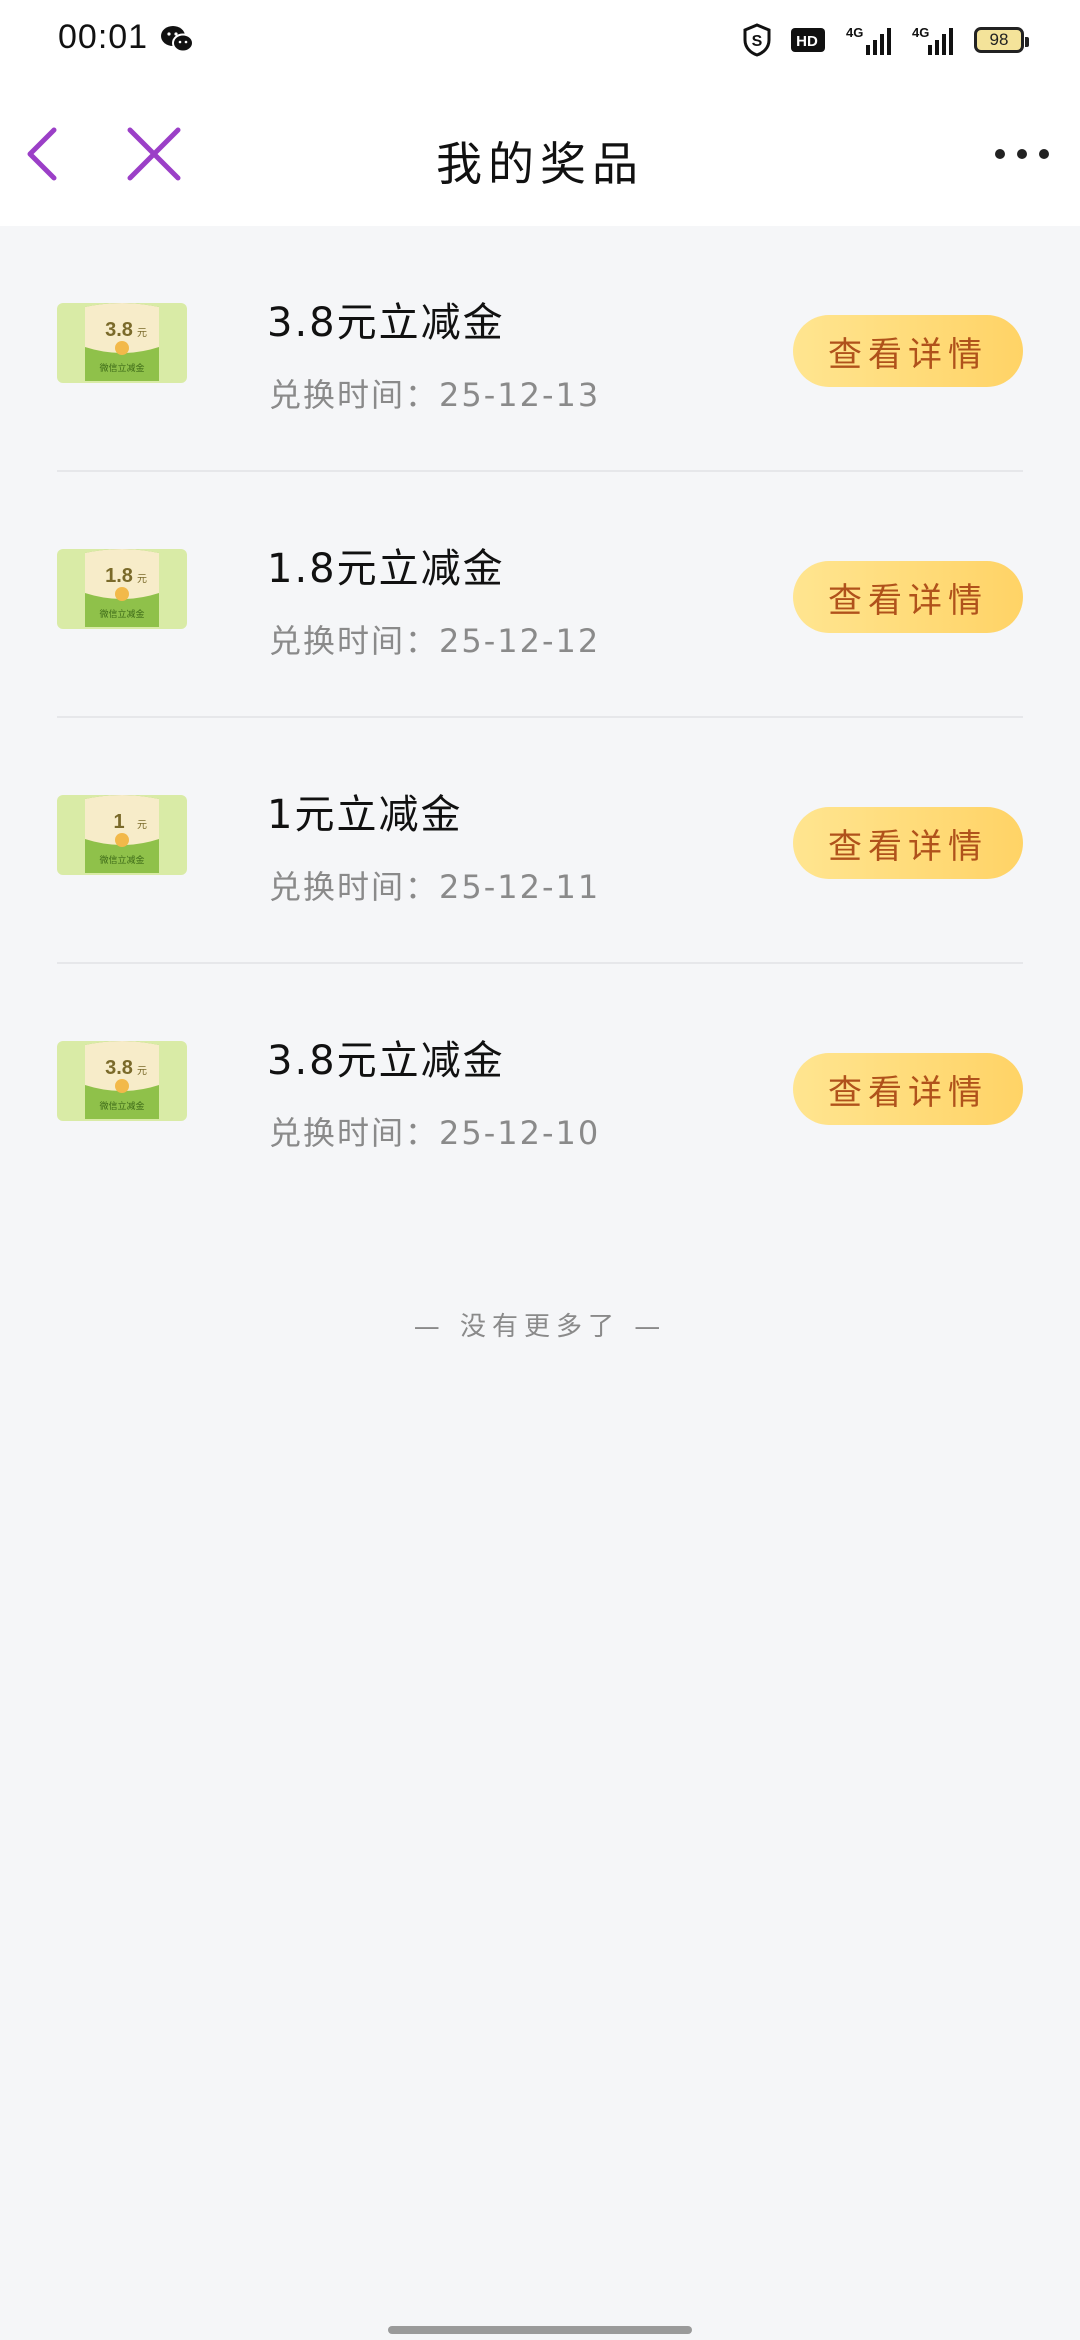 The height and width of the screenshot is (2340, 1080). I want to click on signal-2-icon: 4G, so click(932, 40).